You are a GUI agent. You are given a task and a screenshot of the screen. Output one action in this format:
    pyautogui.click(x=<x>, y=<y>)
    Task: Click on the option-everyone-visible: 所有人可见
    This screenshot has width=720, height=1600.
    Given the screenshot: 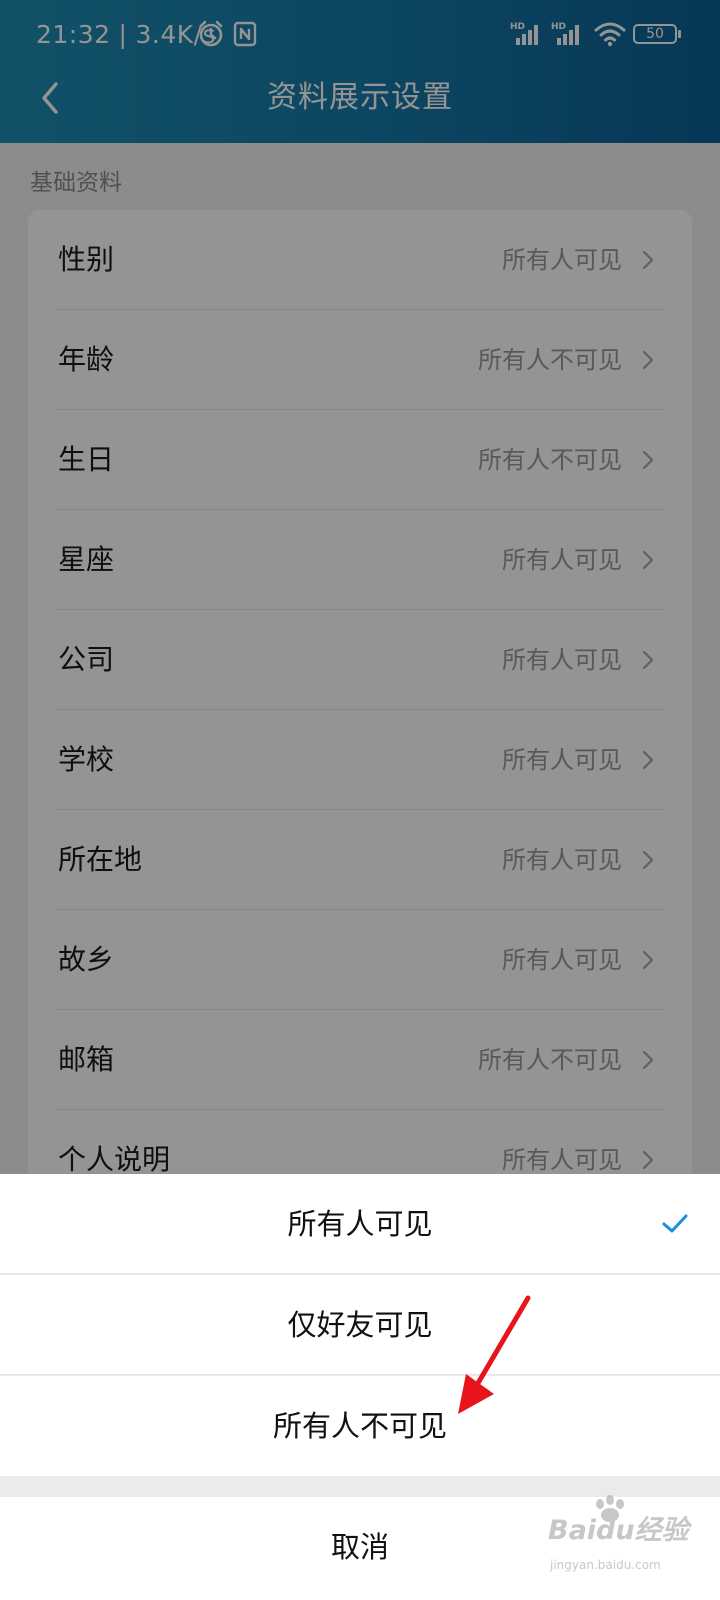 What is the action you would take?
    pyautogui.click(x=360, y=1224)
    